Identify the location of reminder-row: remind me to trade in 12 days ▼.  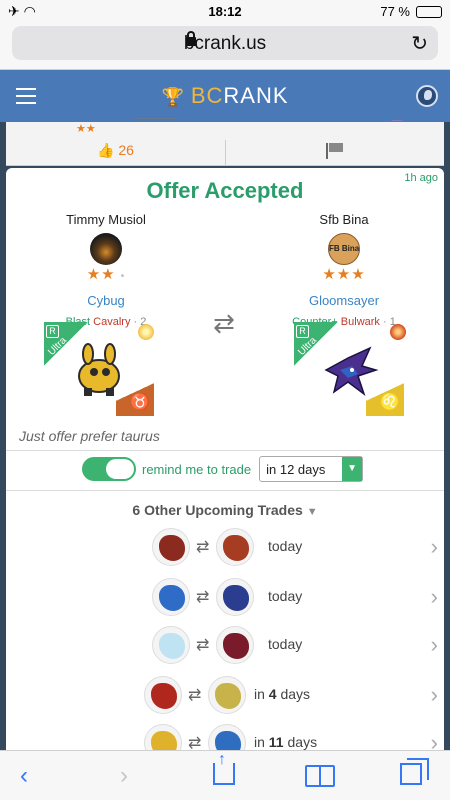
(223, 469).